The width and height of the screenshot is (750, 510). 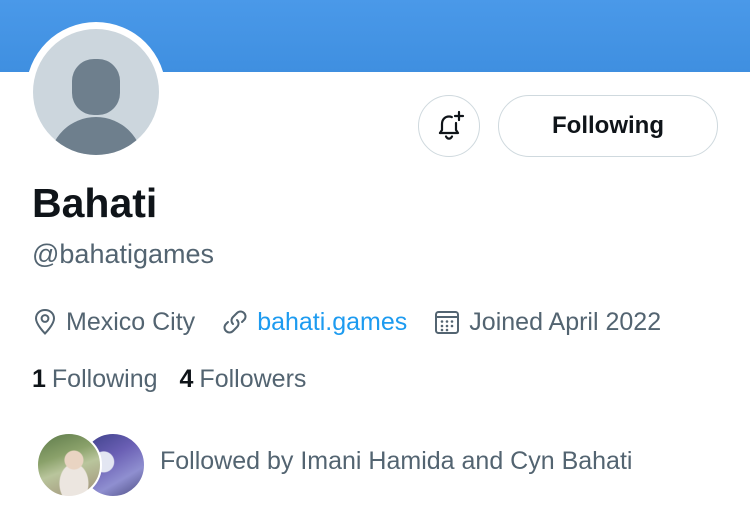 I want to click on following-stat-label: Following, so click(x=104, y=378).